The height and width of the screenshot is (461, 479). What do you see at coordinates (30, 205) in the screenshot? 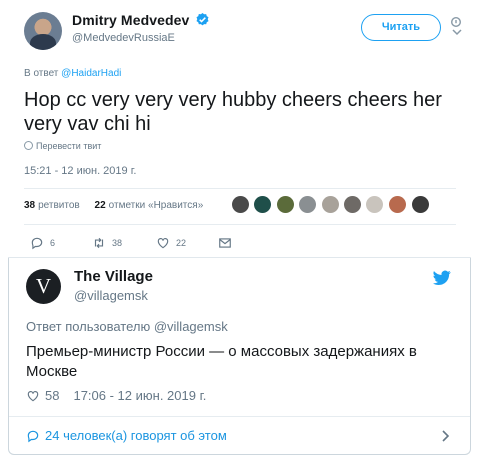
I see `retweets-count: 38` at bounding box center [30, 205].